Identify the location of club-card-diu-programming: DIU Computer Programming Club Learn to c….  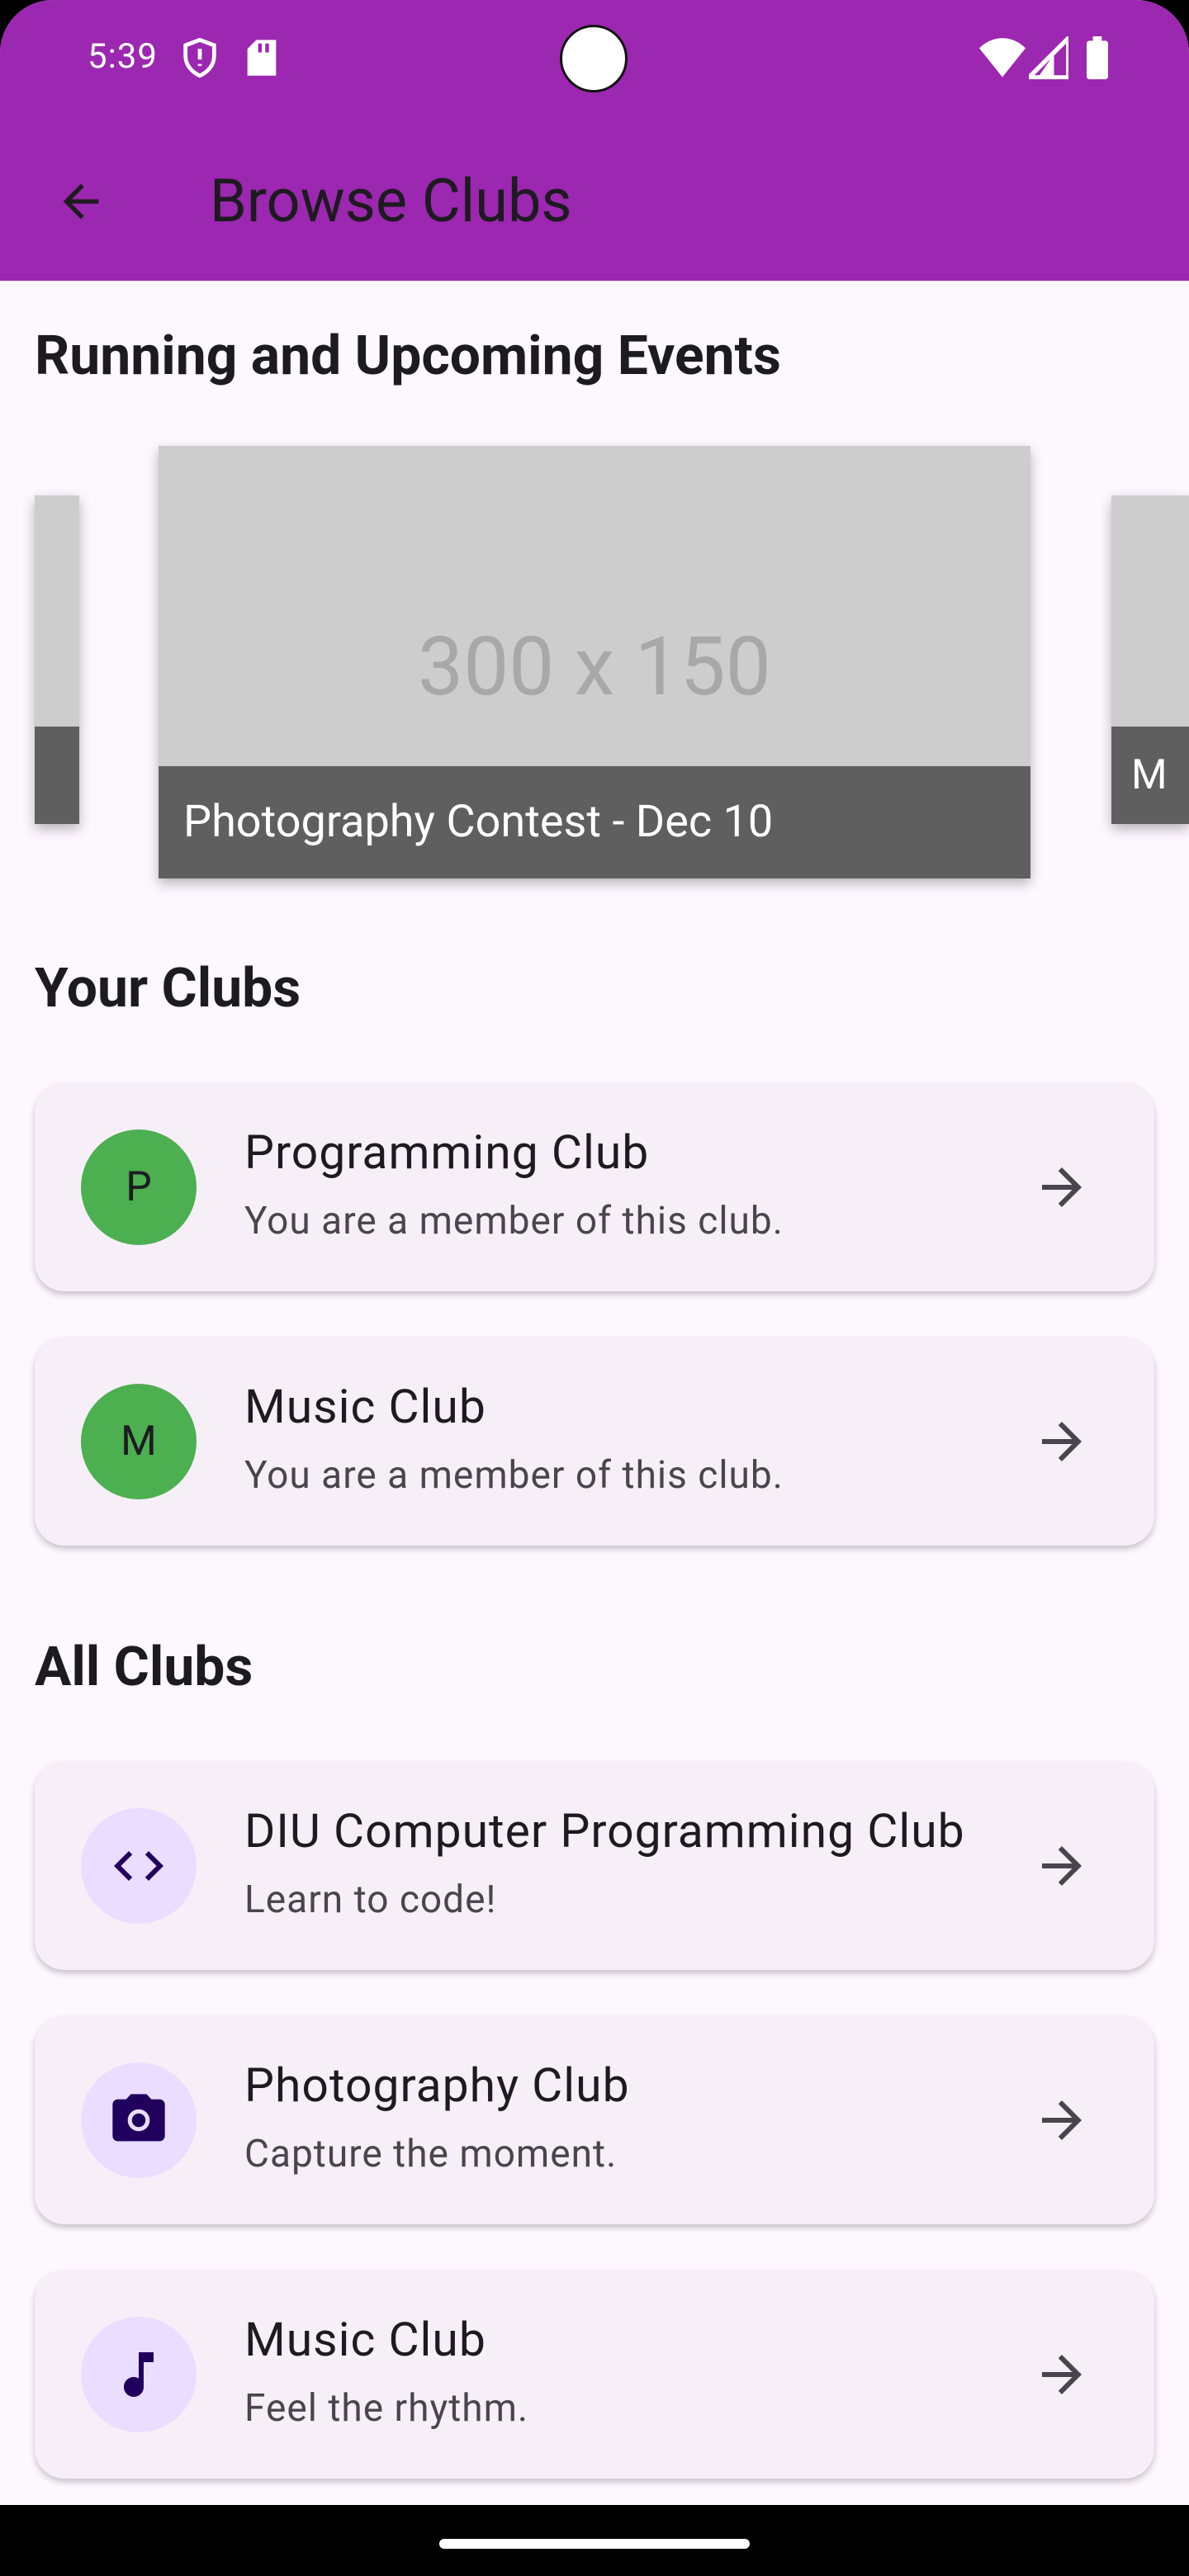
(594, 1866).